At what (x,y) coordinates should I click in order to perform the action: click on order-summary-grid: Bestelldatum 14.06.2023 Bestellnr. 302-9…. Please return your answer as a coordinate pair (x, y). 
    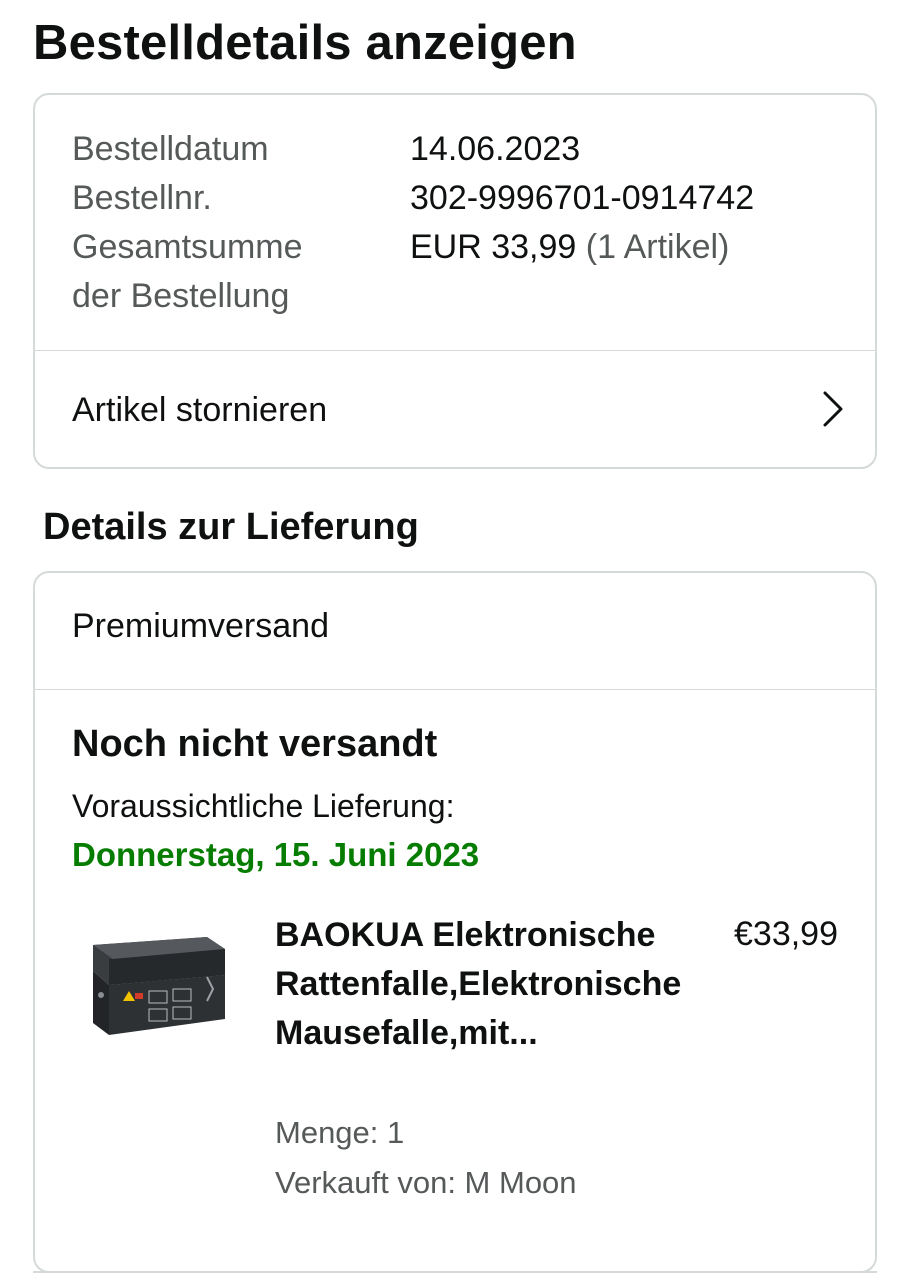
    Looking at the image, I should click on (413, 223).